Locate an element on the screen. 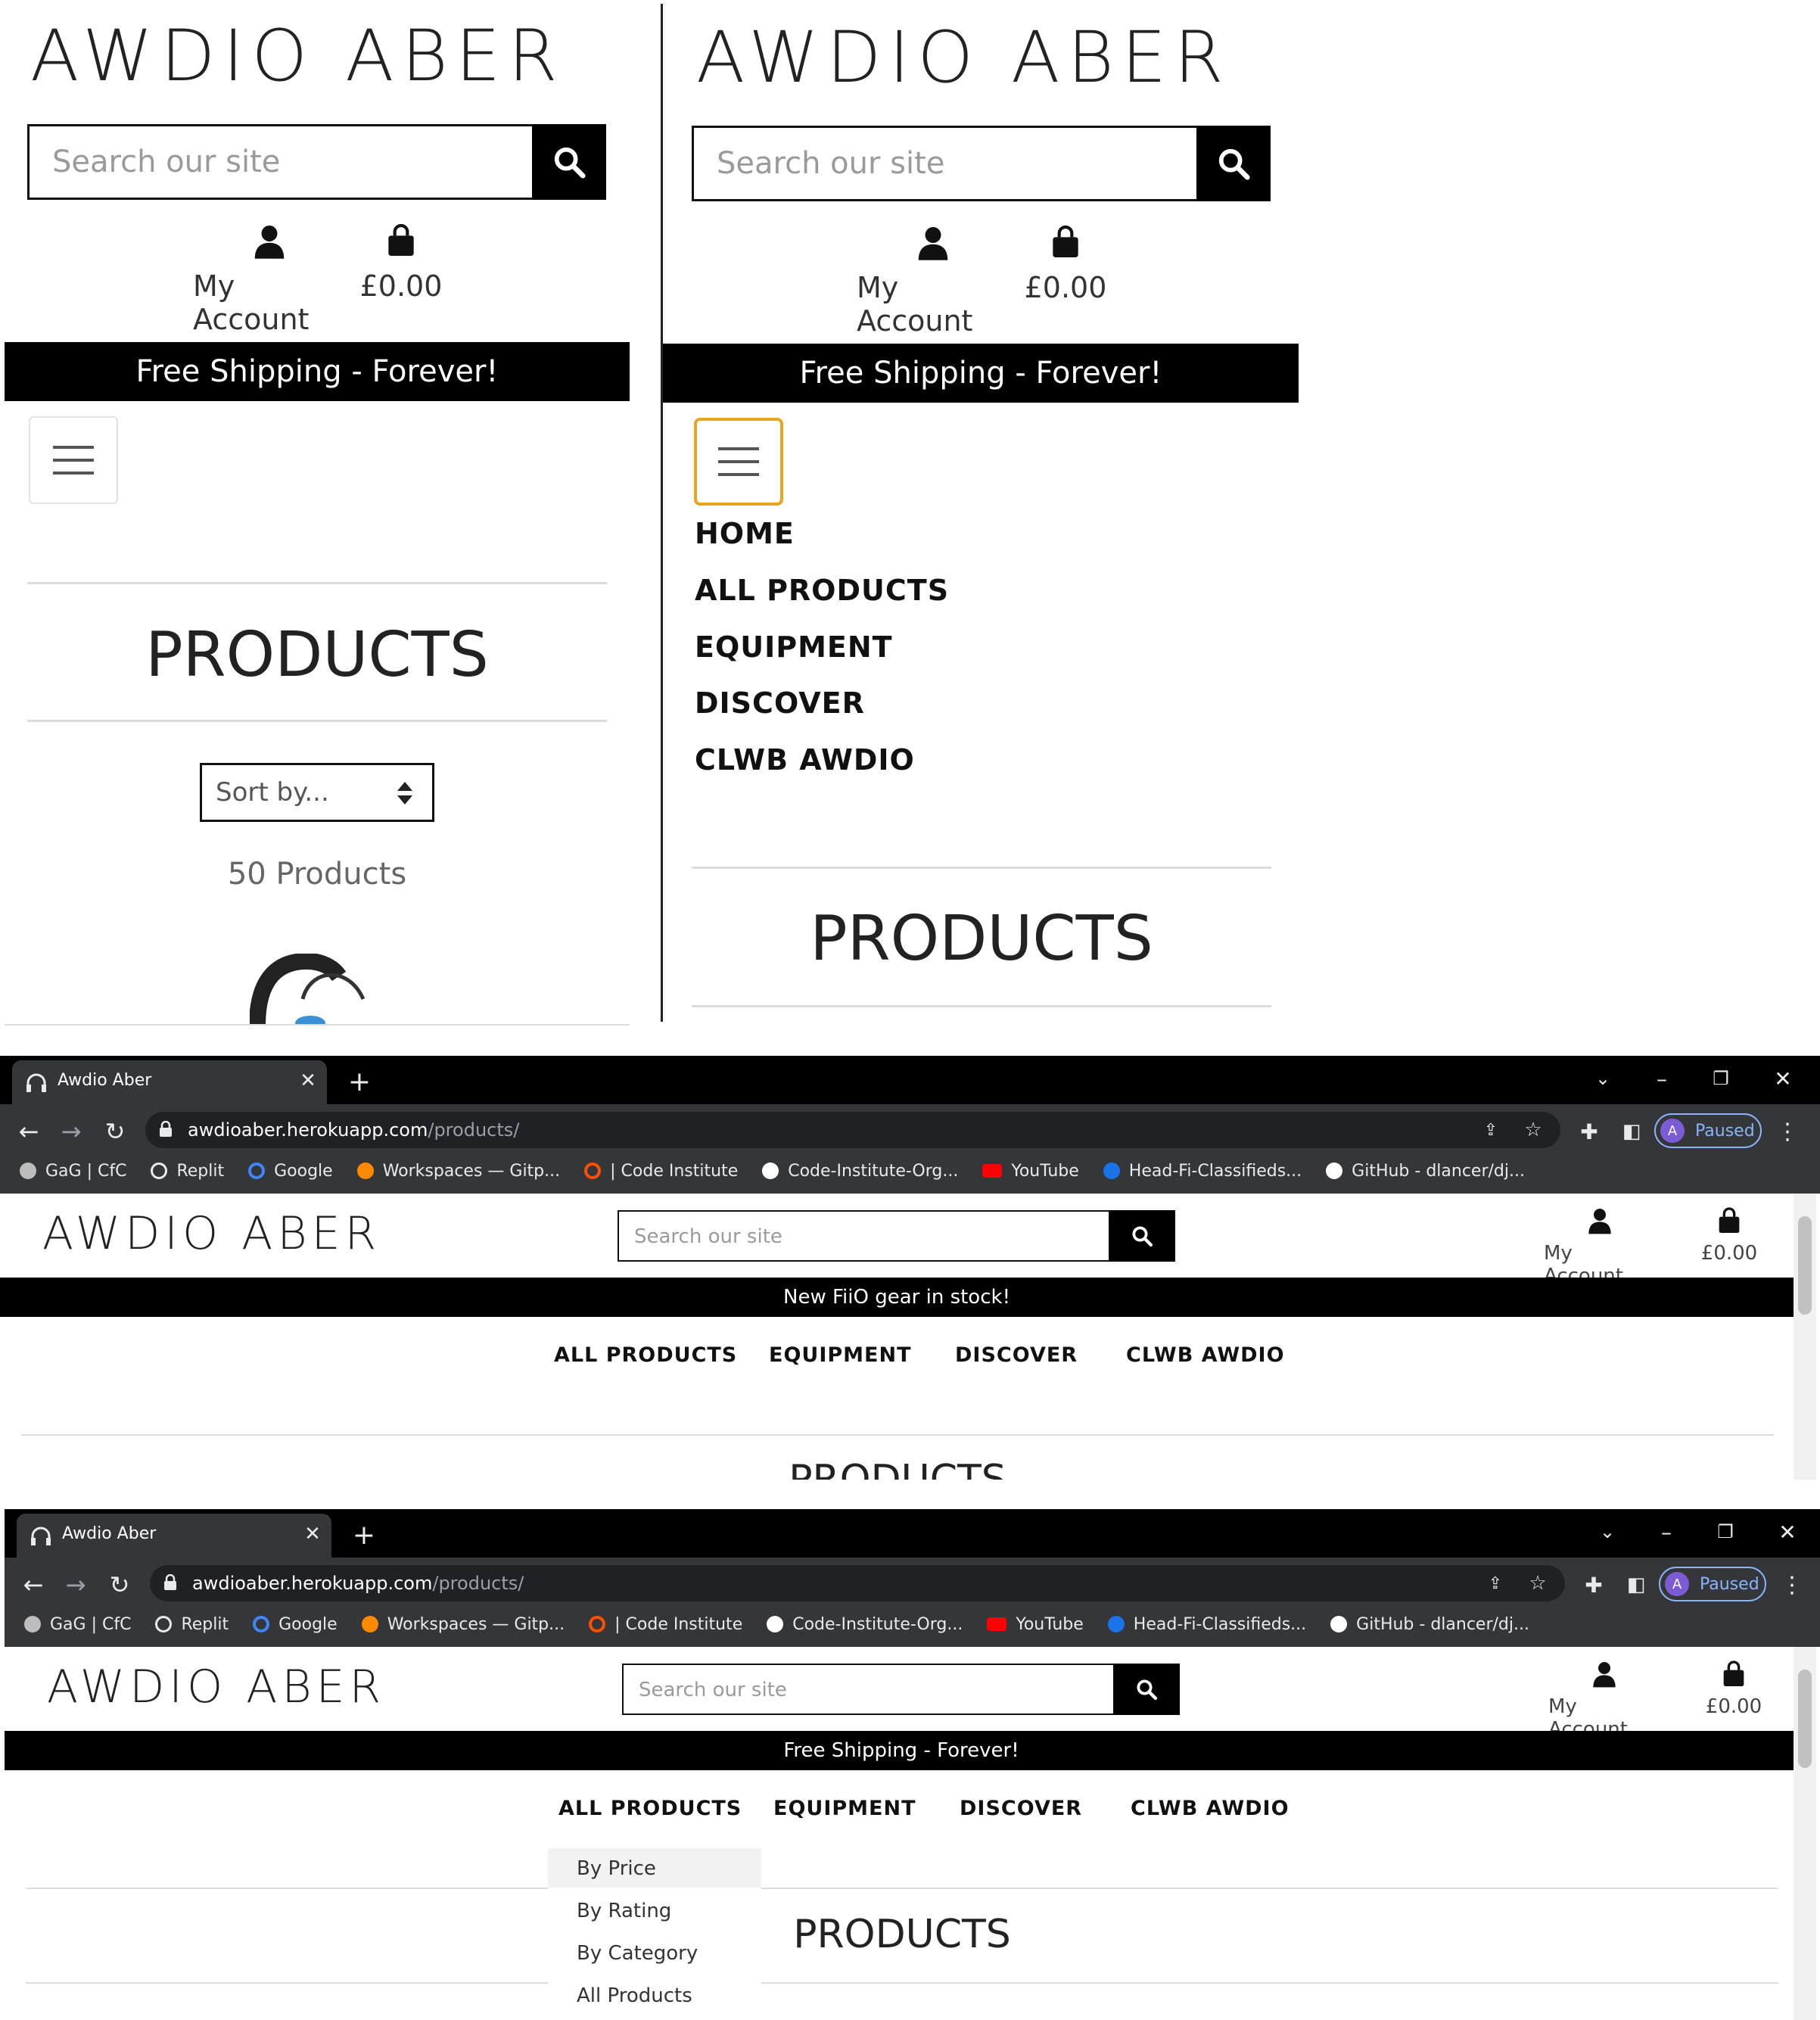 Image resolution: width=1820 pixels, height=2020 pixels. dropdown-by-price: By Price is located at coordinates (654, 1868).